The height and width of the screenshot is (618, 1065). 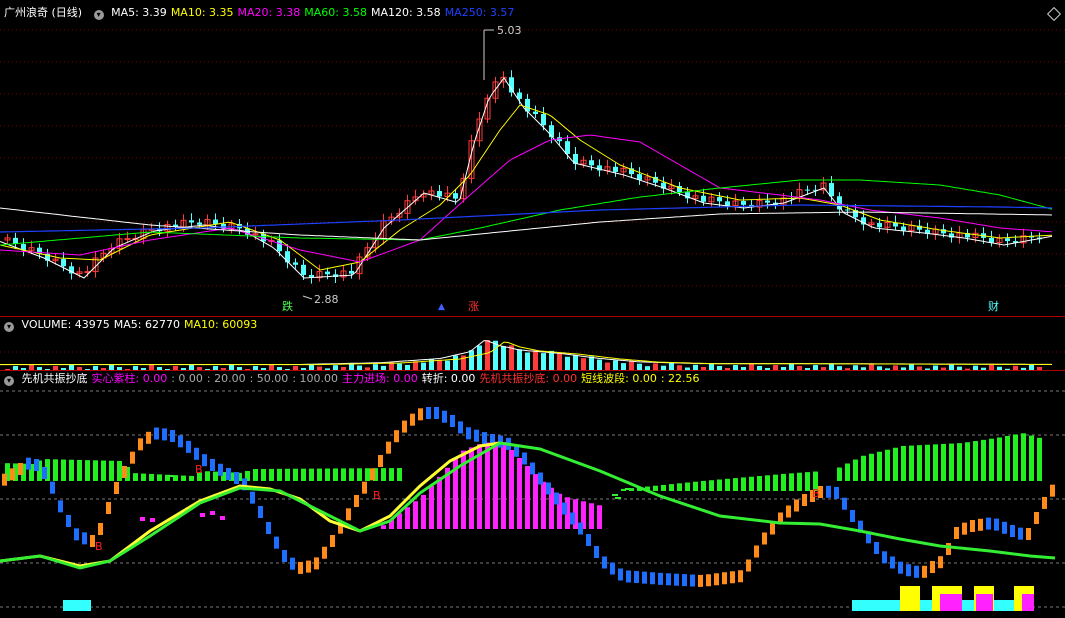 What do you see at coordinates (532, 343) in the screenshot?
I see `volume-chart` at bounding box center [532, 343].